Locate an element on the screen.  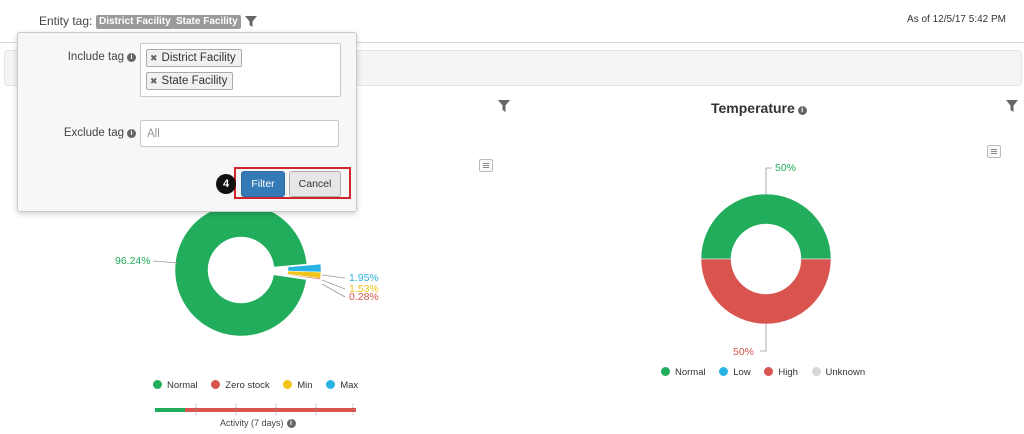
cancel-button: Cancel is located at coordinates (315, 184).